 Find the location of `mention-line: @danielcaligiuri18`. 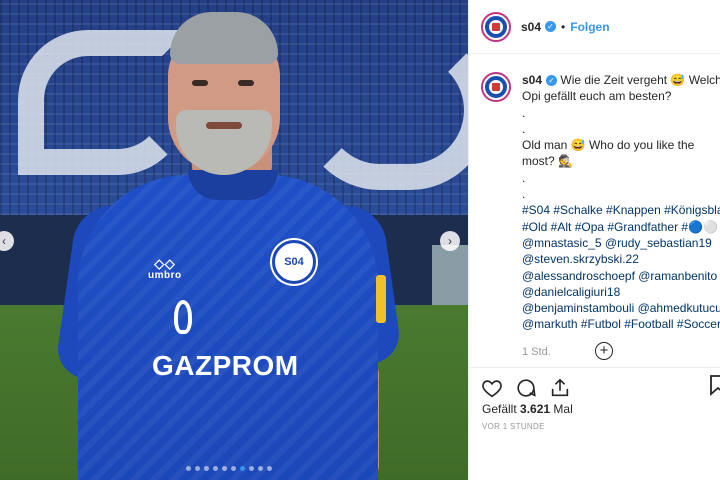

mention-line: @danielcaligiuri18 is located at coordinates (621, 292).